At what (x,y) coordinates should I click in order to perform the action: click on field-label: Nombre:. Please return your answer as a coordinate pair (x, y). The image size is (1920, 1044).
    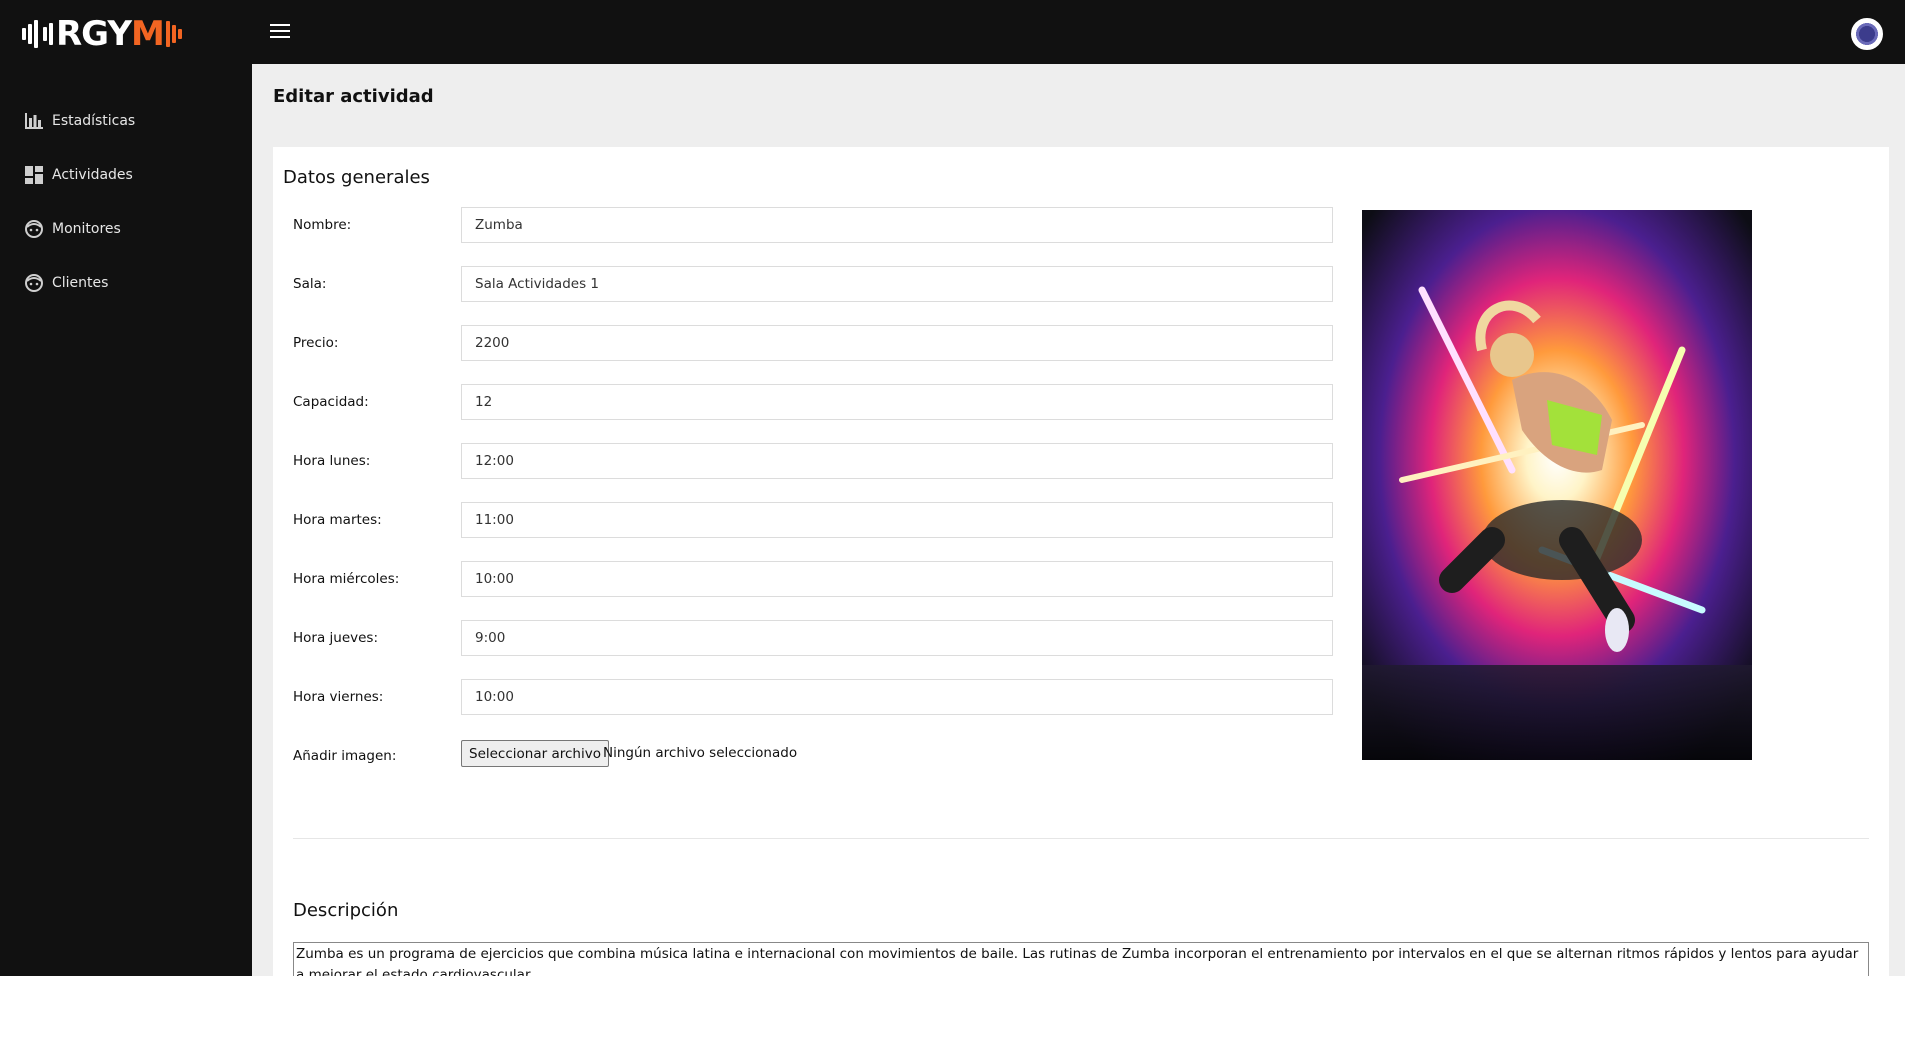
    Looking at the image, I should click on (322, 225).